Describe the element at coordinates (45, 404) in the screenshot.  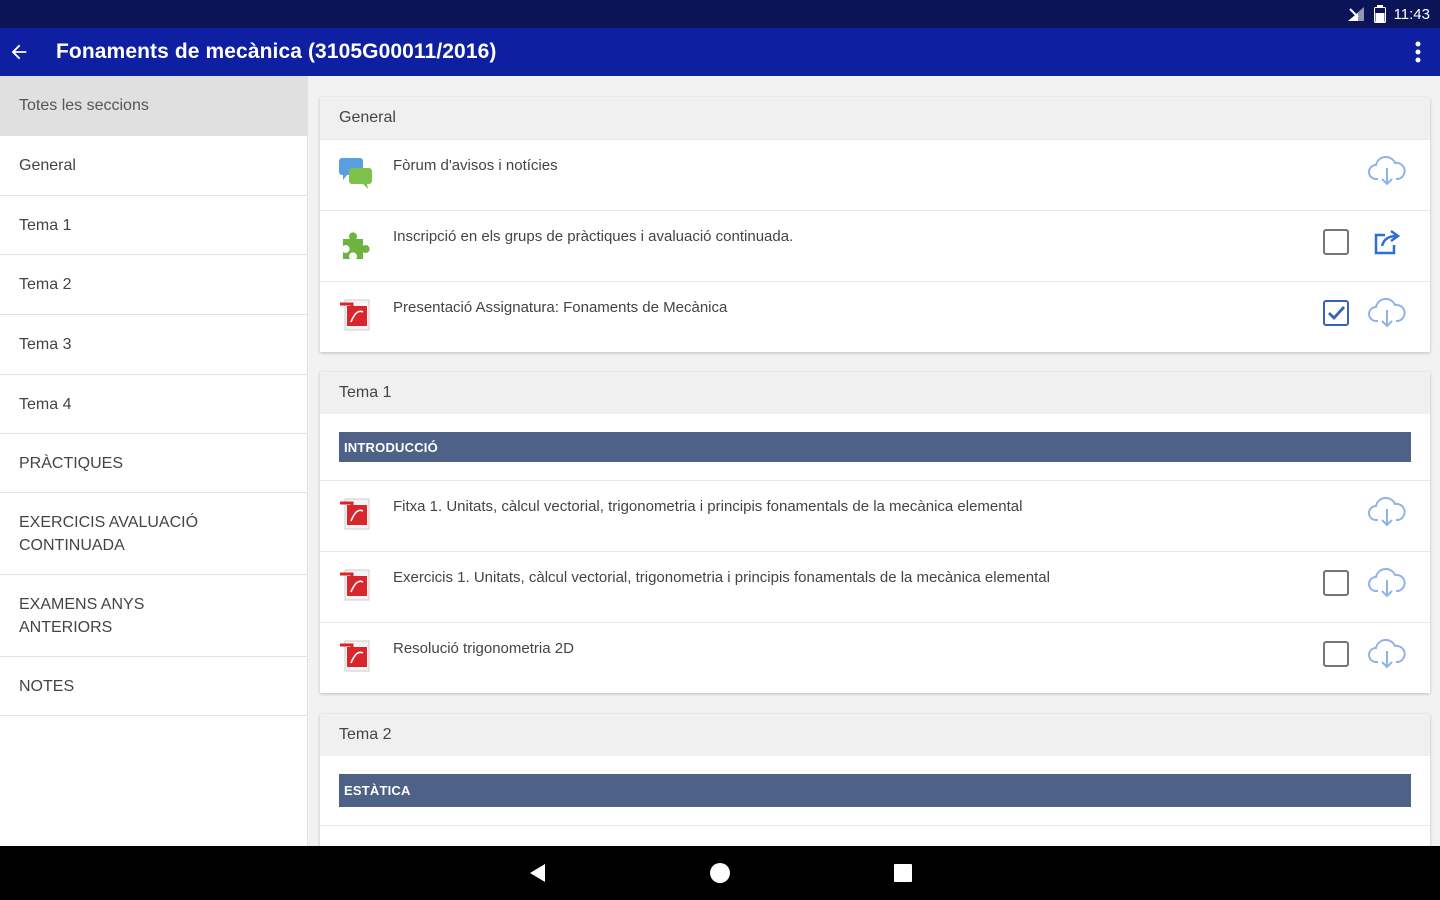
I see `sidebar-item-label: Tema 4` at that location.